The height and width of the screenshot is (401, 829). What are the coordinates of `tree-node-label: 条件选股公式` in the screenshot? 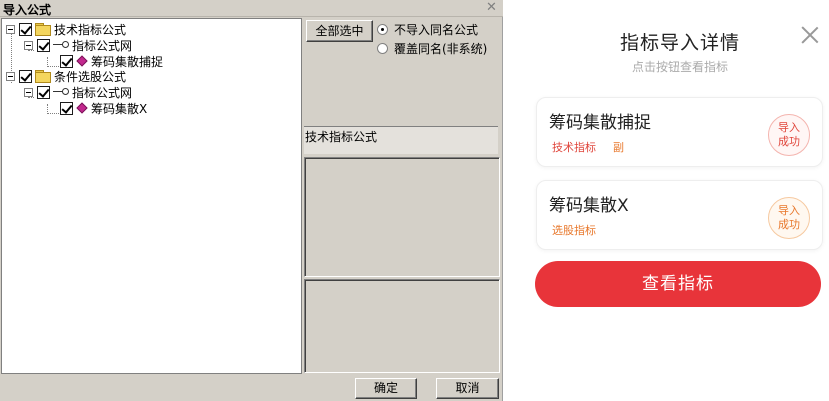 It's located at (90, 76).